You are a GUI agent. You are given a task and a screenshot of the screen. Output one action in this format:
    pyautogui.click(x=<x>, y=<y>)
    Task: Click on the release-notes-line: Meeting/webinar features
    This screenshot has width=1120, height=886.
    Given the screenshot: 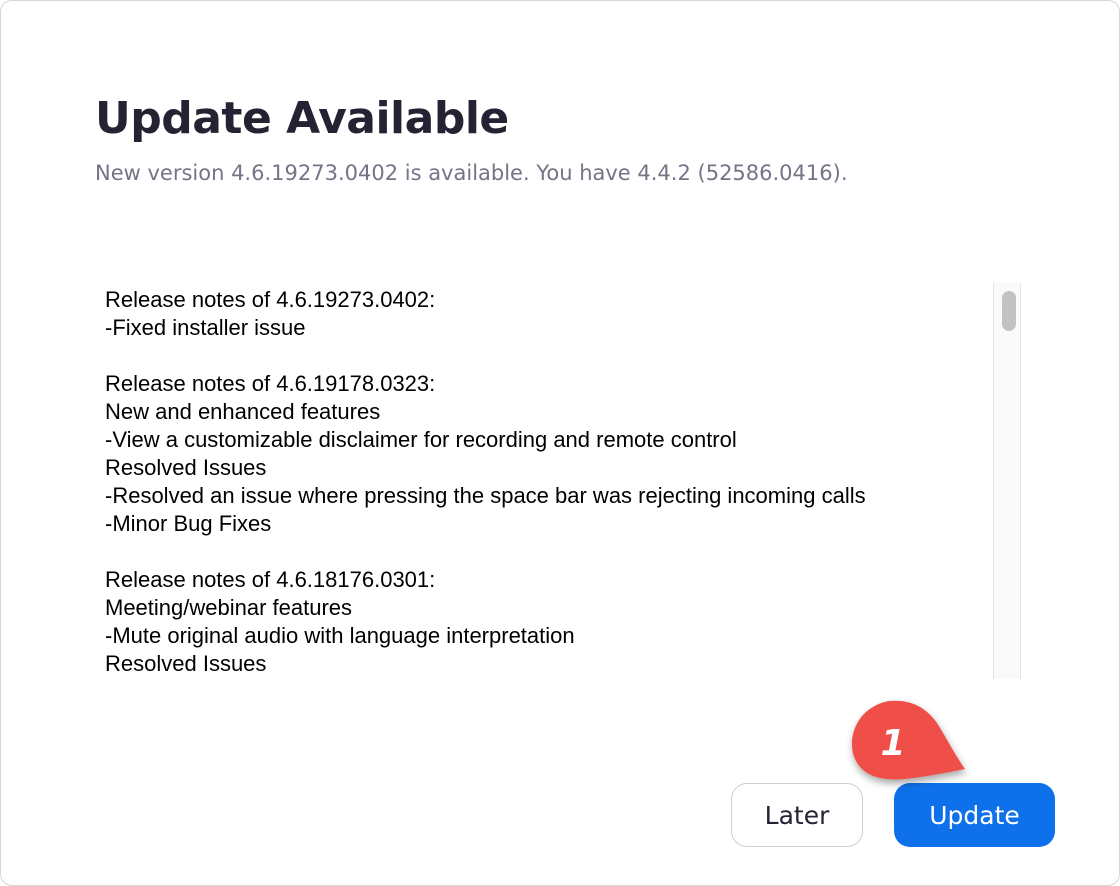 What is the action you would take?
    pyautogui.click(x=229, y=607)
    